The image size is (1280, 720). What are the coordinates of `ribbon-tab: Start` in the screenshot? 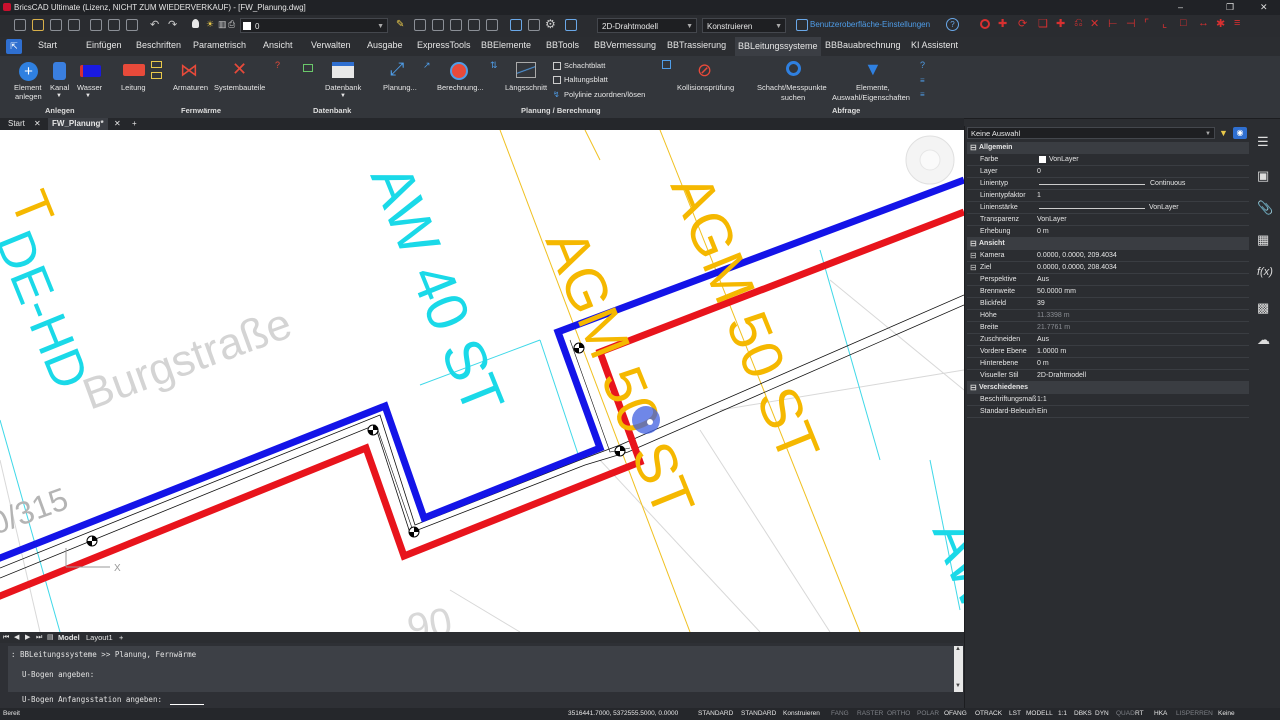 It's located at (47, 45).